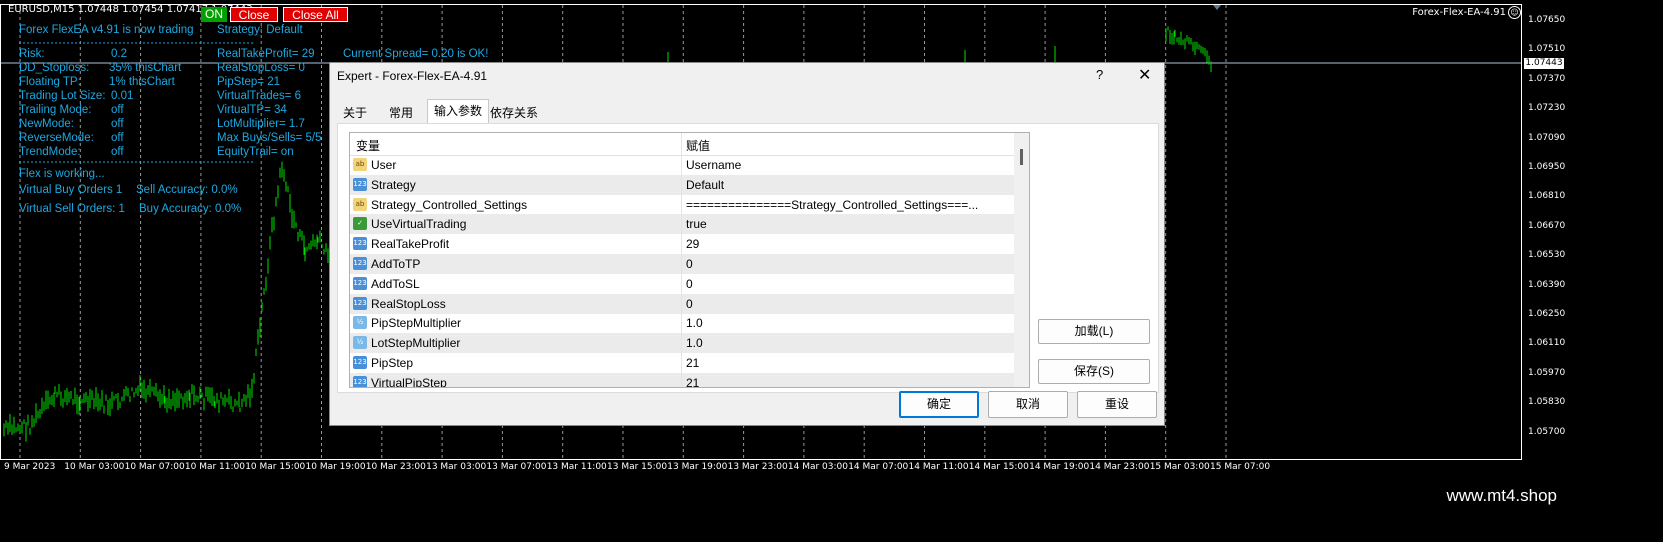 The height and width of the screenshot is (542, 1663). What do you see at coordinates (254, 14) in the screenshot?
I see `close-button: Close` at bounding box center [254, 14].